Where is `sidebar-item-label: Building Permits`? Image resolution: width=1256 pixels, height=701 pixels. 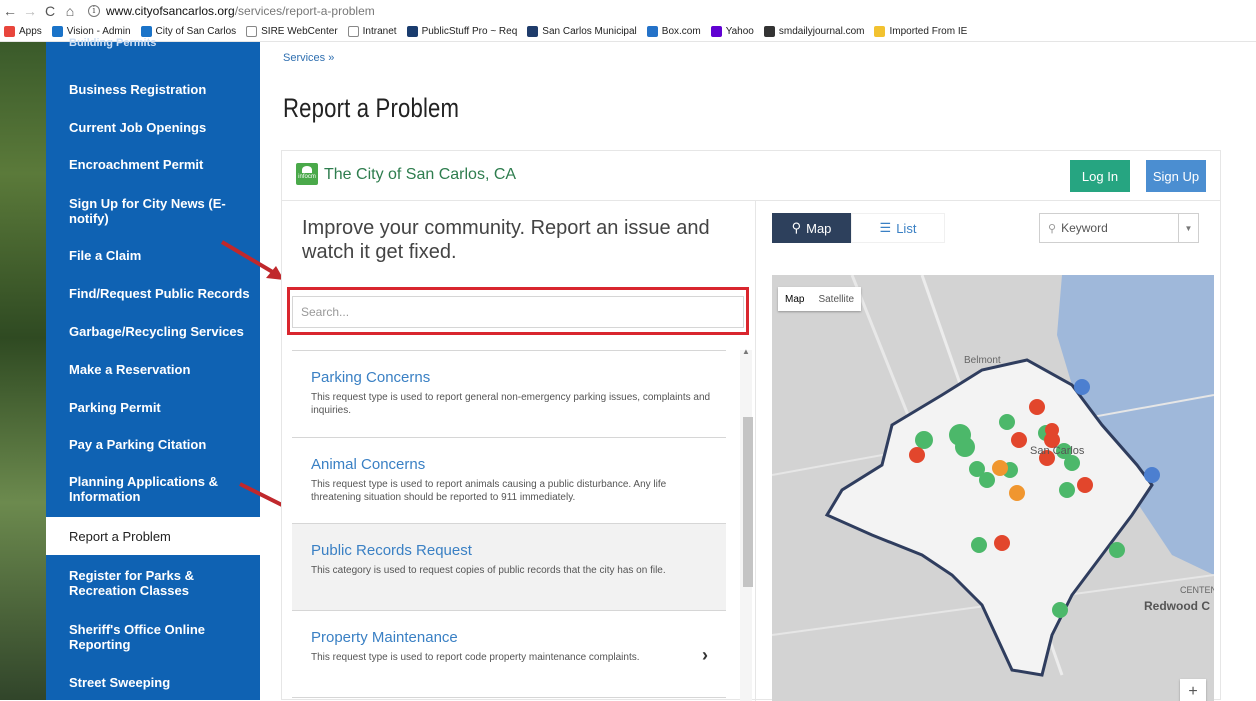 sidebar-item-label: Building Permits is located at coordinates (113, 42).